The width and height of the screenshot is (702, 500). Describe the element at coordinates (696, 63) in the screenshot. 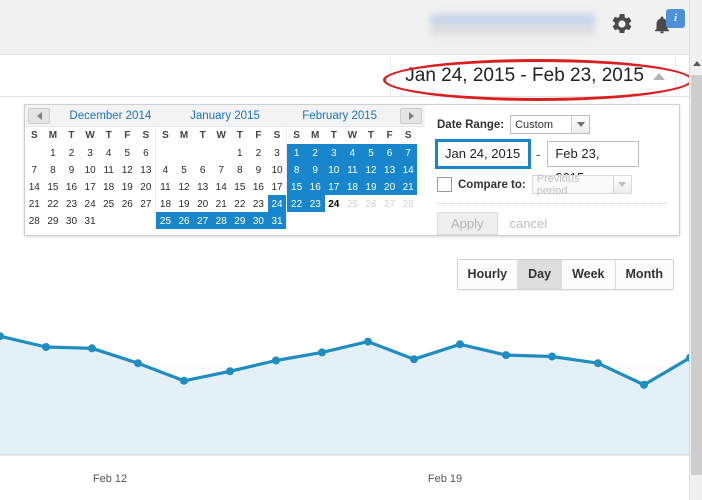

I see `scroll-up-button` at that location.